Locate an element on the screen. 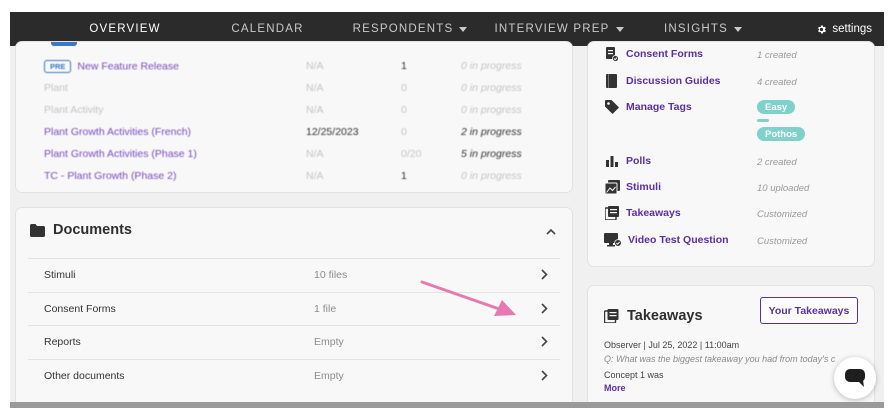  takeaway-answer: Concept 1 was is located at coordinates (634, 375).